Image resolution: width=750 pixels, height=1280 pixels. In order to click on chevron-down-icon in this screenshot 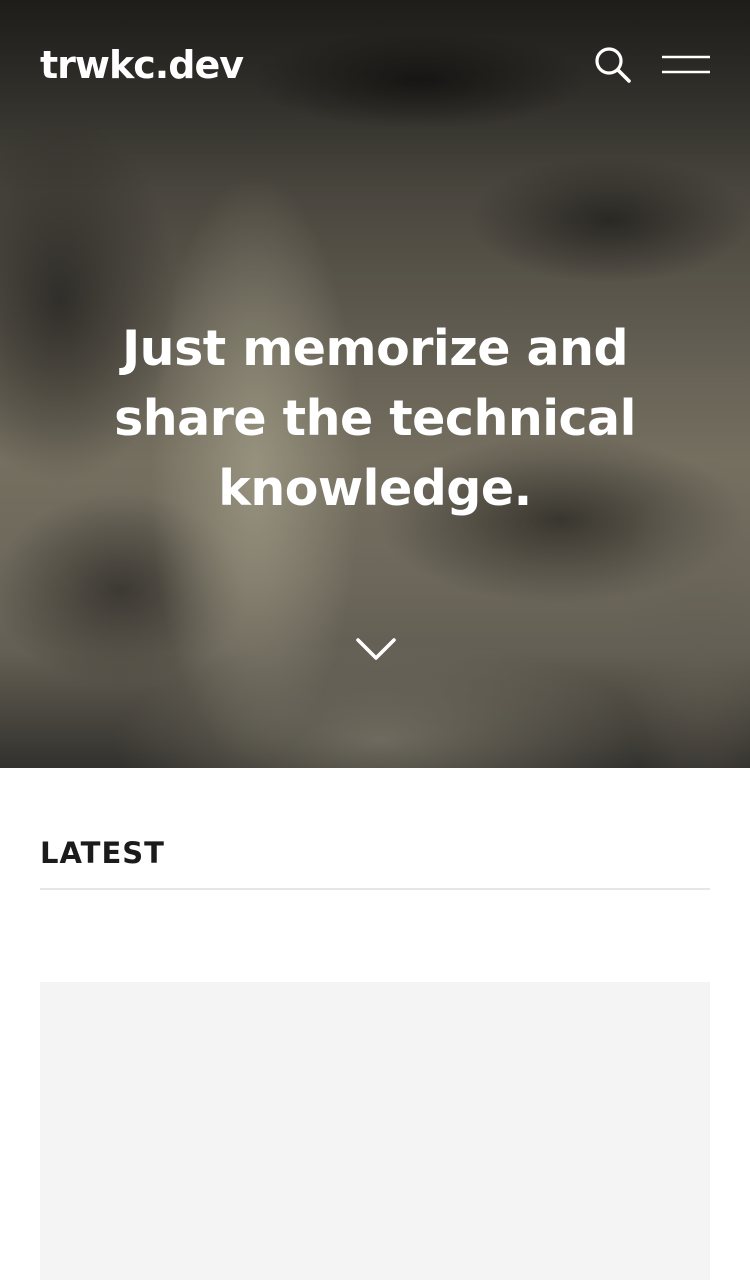, I will do `click(376, 649)`.